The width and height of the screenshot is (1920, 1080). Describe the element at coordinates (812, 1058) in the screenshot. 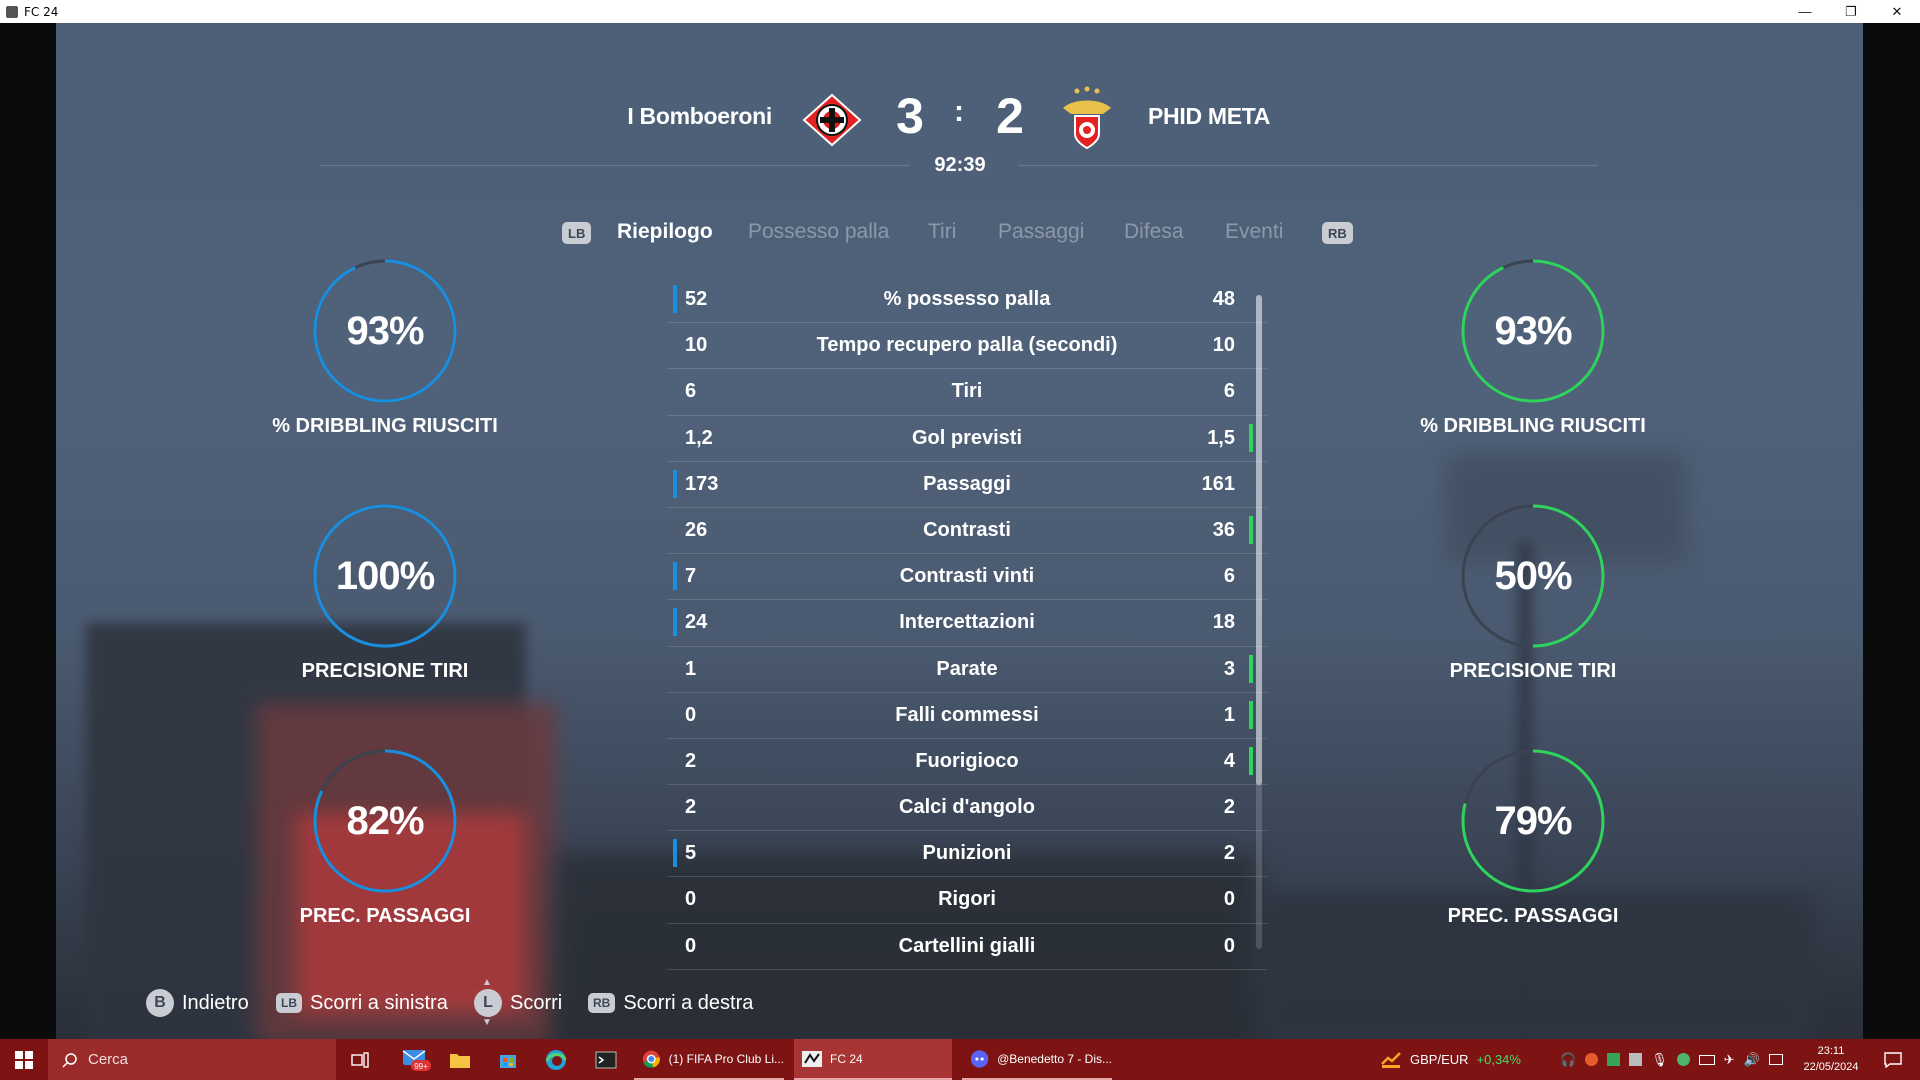

I see `fc24-icon` at that location.